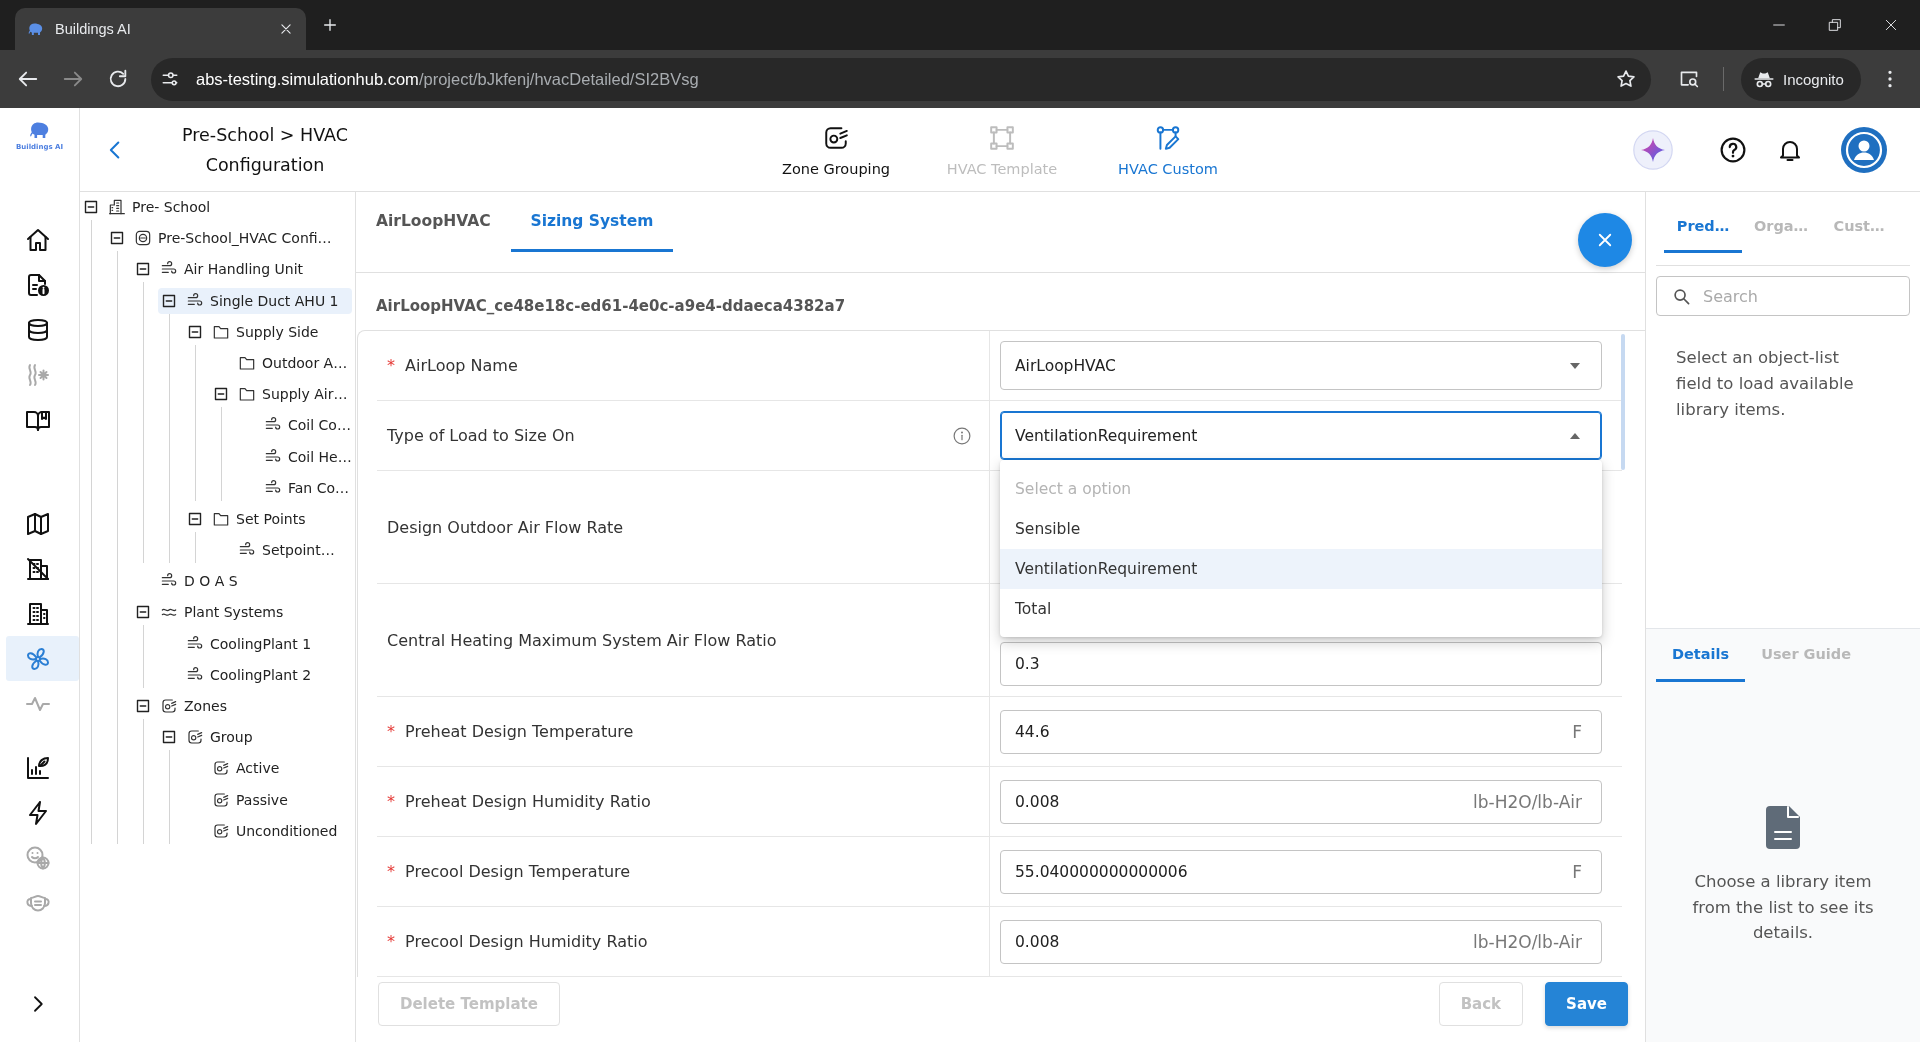 Image resolution: width=1920 pixels, height=1042 pixels. I want to click on tab: Details, so click(1701, 655).